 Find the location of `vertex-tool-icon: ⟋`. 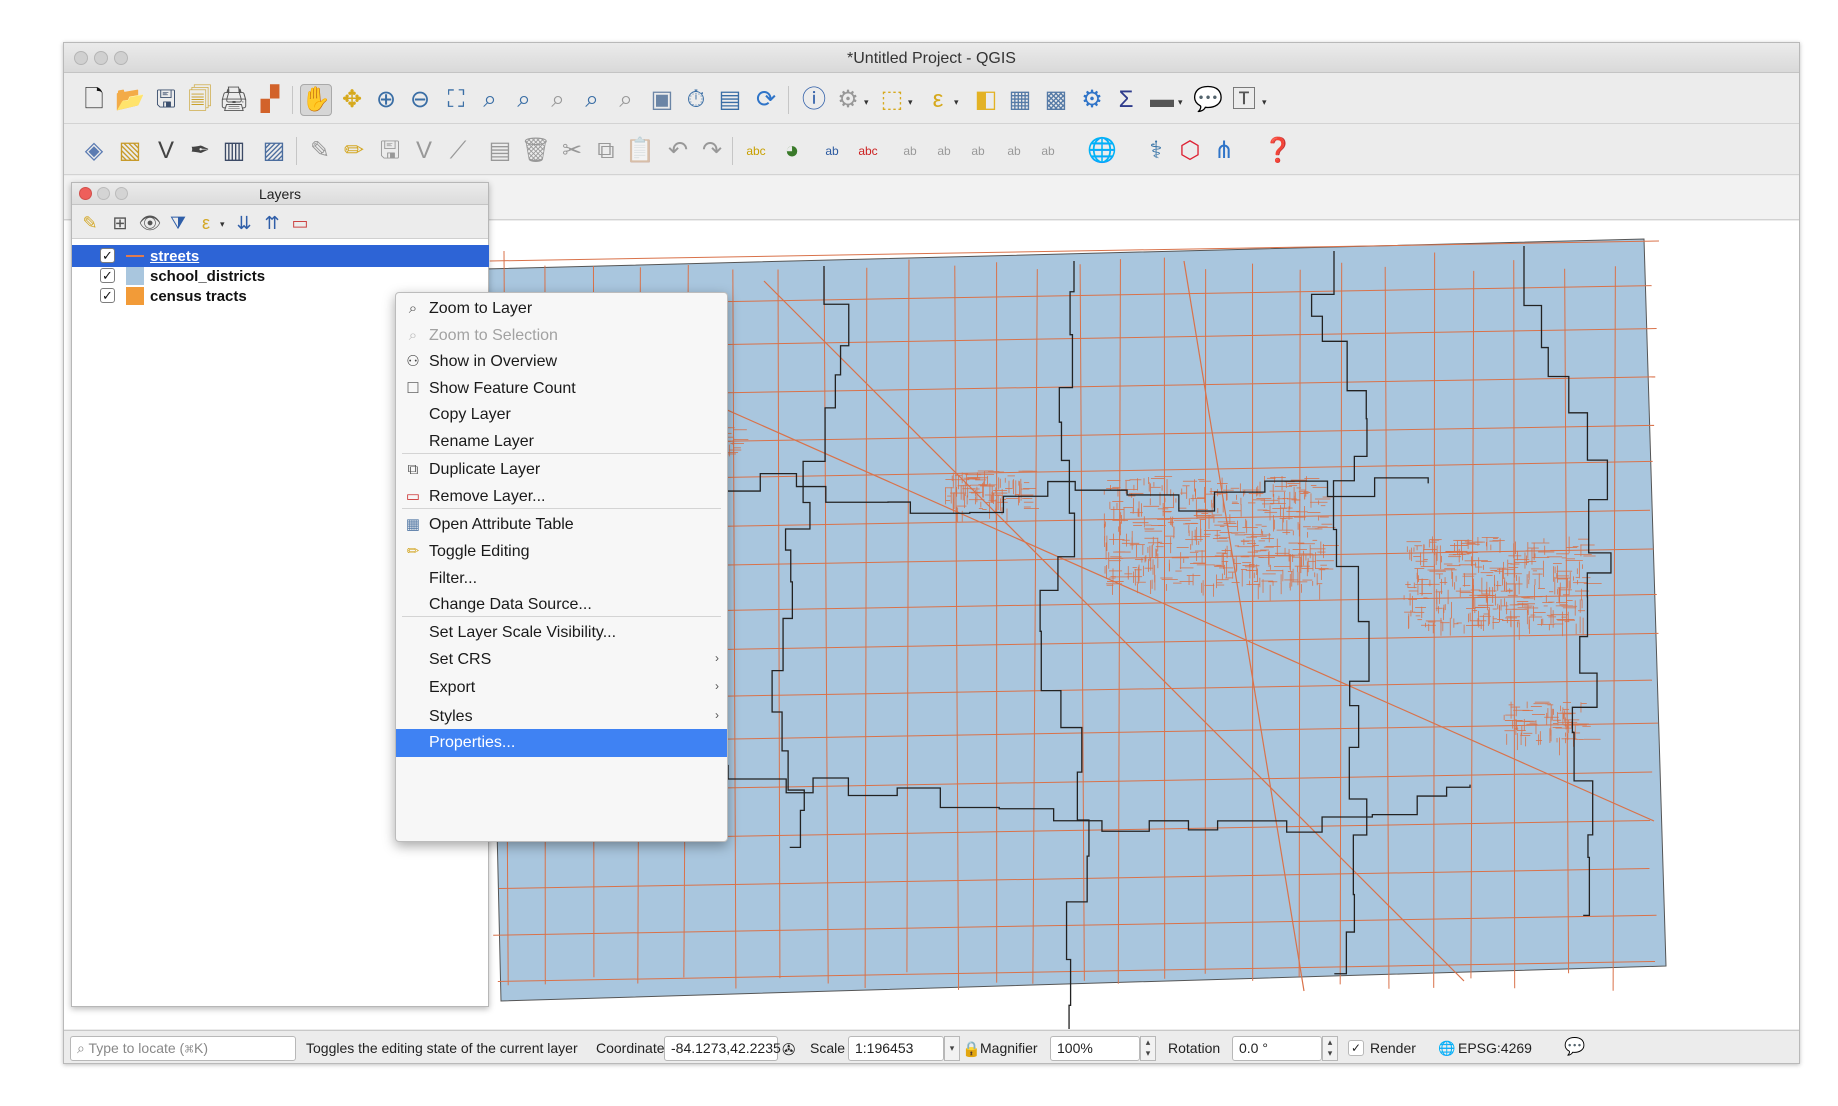

vertex-tool-icon: ⟋ is located at coordinates (458, 151).